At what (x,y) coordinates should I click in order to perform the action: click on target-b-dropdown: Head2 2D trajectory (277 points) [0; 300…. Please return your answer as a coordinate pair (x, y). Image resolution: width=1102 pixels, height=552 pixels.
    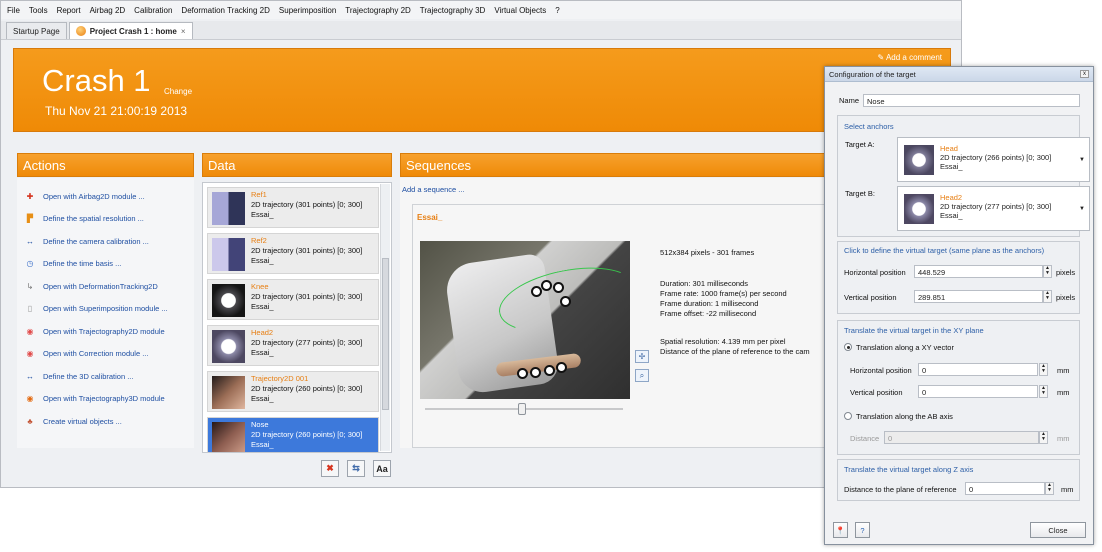
    Looking at the image, I should click on (993, 208).